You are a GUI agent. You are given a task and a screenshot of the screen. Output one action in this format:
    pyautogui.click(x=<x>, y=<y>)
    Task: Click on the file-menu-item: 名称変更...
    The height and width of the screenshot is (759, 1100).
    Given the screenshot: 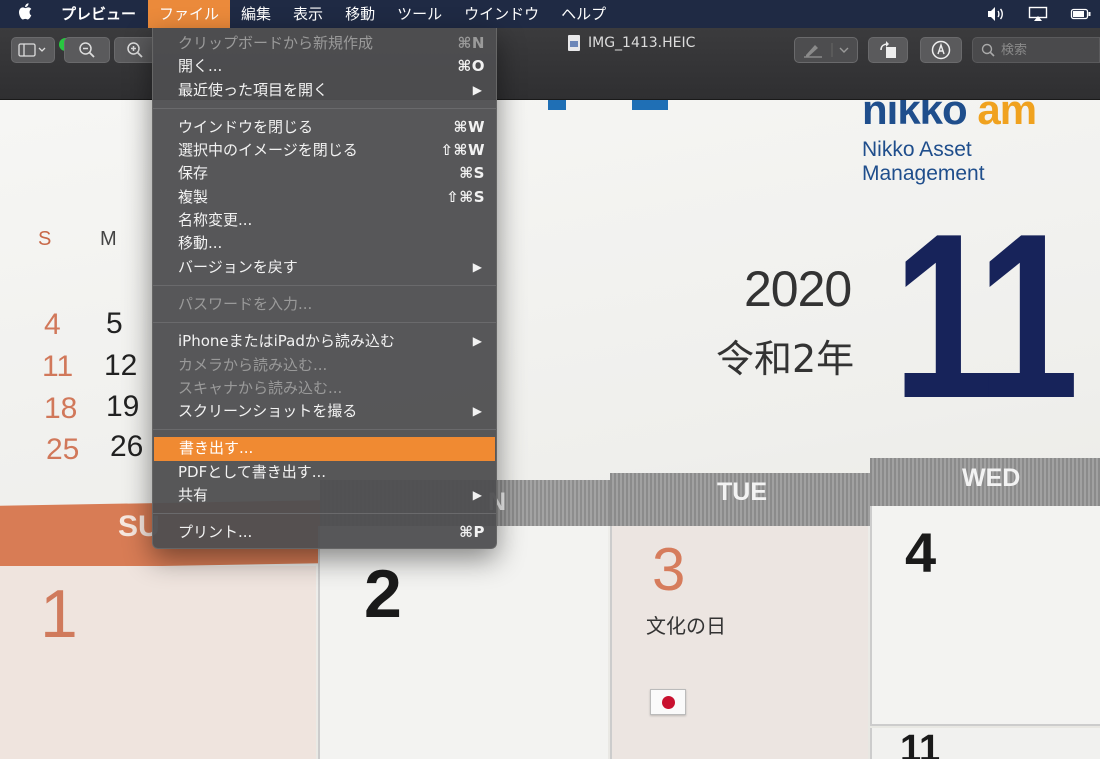 What is the action you would take?
    pyautogui.click(x=324, y=220)
    